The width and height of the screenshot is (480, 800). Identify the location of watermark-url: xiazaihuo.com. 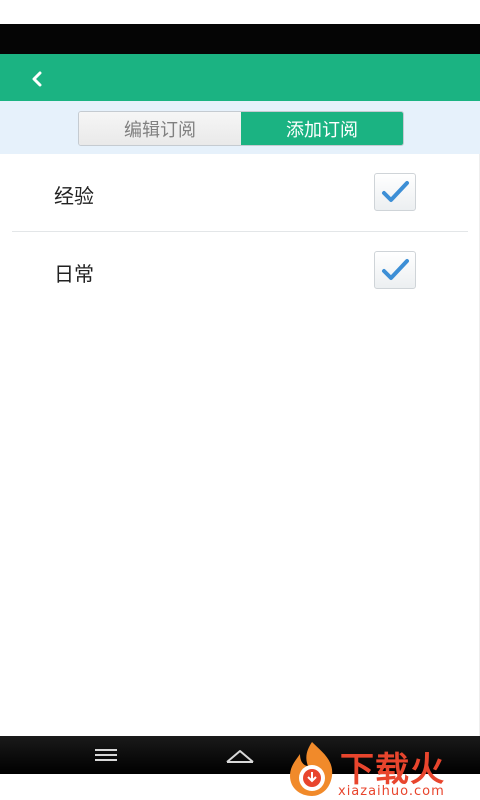
(391, 791).